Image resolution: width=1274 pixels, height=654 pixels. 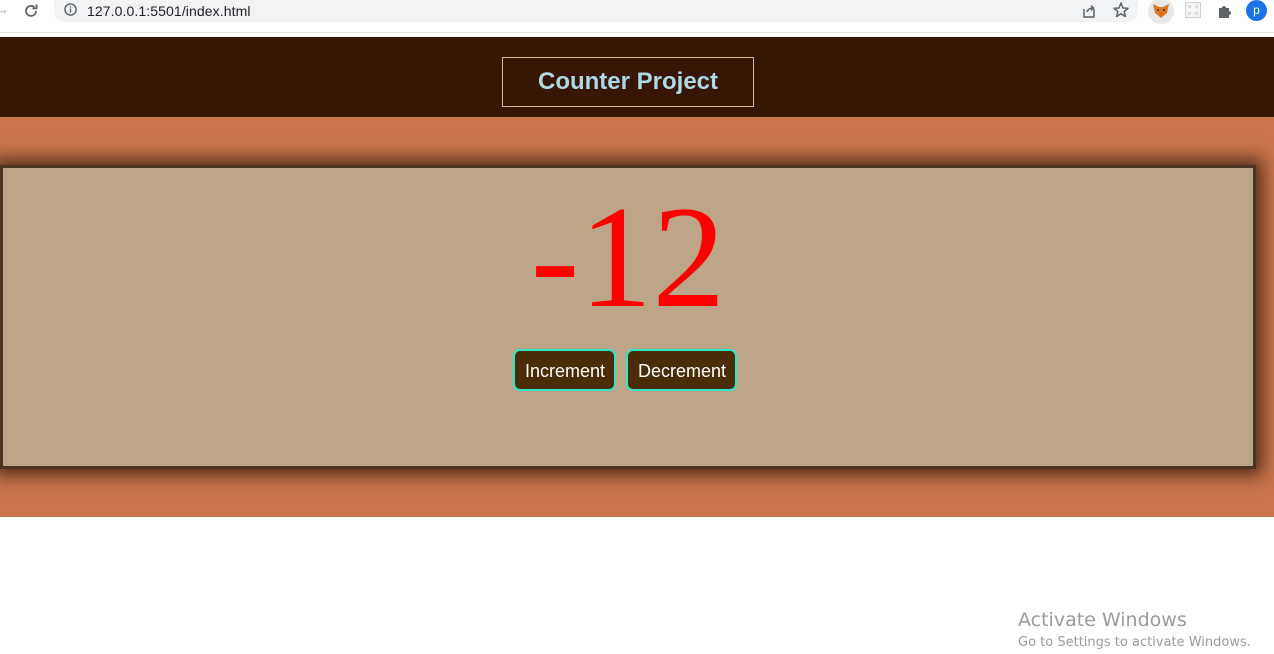 I want to click on increment-button: Increment, so click(x=564, y=370).